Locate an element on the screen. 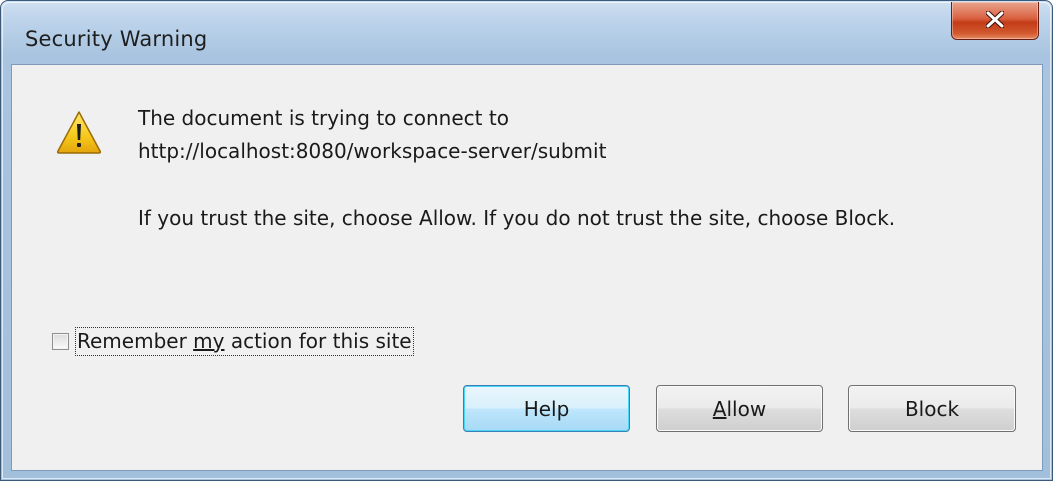 Image resolution: width=1053 pixels, height=481 pixels. help-button: Help is located at coordinates (546, 408).